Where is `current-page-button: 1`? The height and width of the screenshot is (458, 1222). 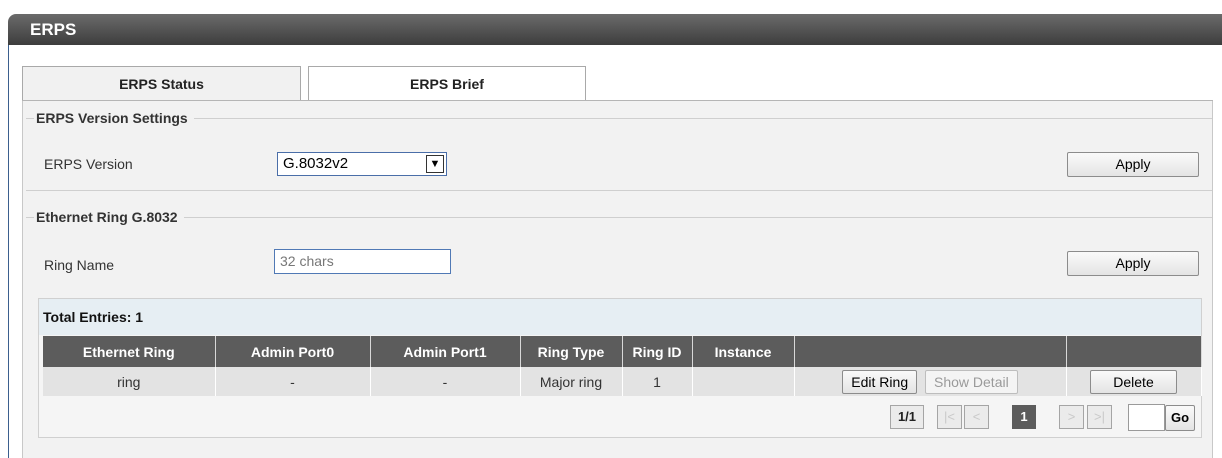 current-page-button: 1 is located at coordinates (1024, 417).